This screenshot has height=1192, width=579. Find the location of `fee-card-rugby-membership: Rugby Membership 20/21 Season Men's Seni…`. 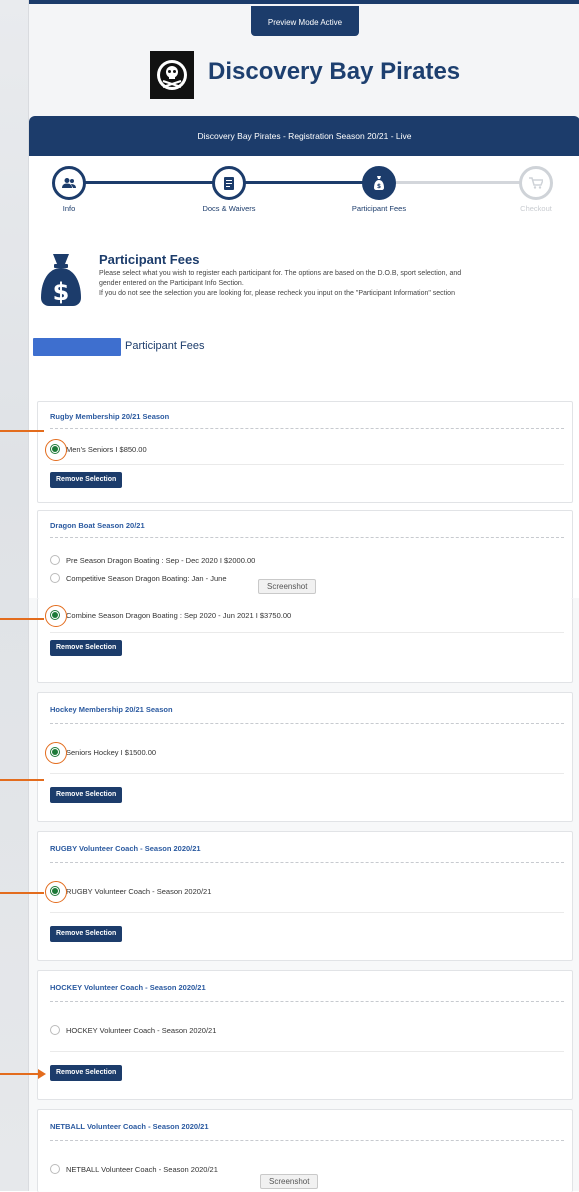

fee-card-rugby-membership: Rugby Membership 20/21 Season Men's Seni… is located at coordinates (305, 452).